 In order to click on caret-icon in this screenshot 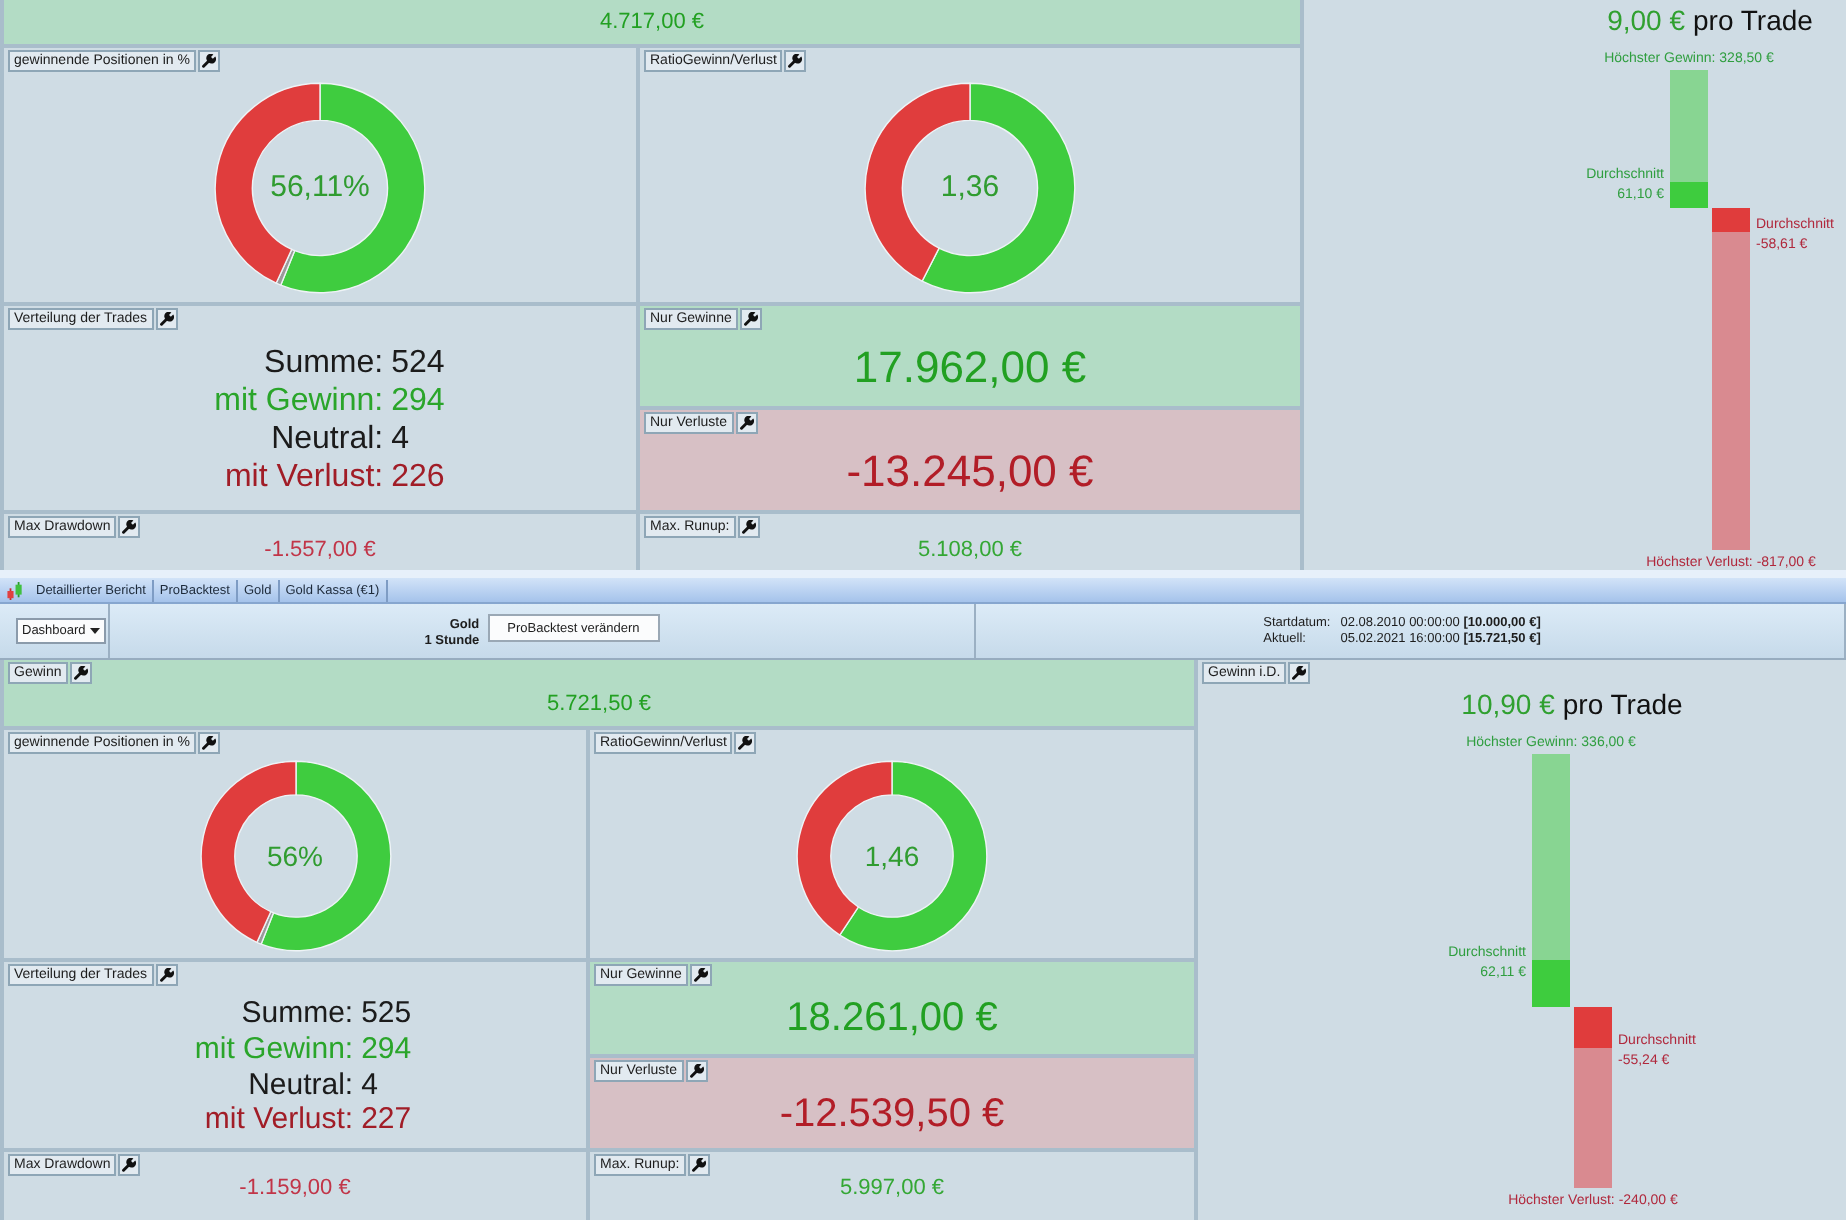, I will do `click(94, 631)`.